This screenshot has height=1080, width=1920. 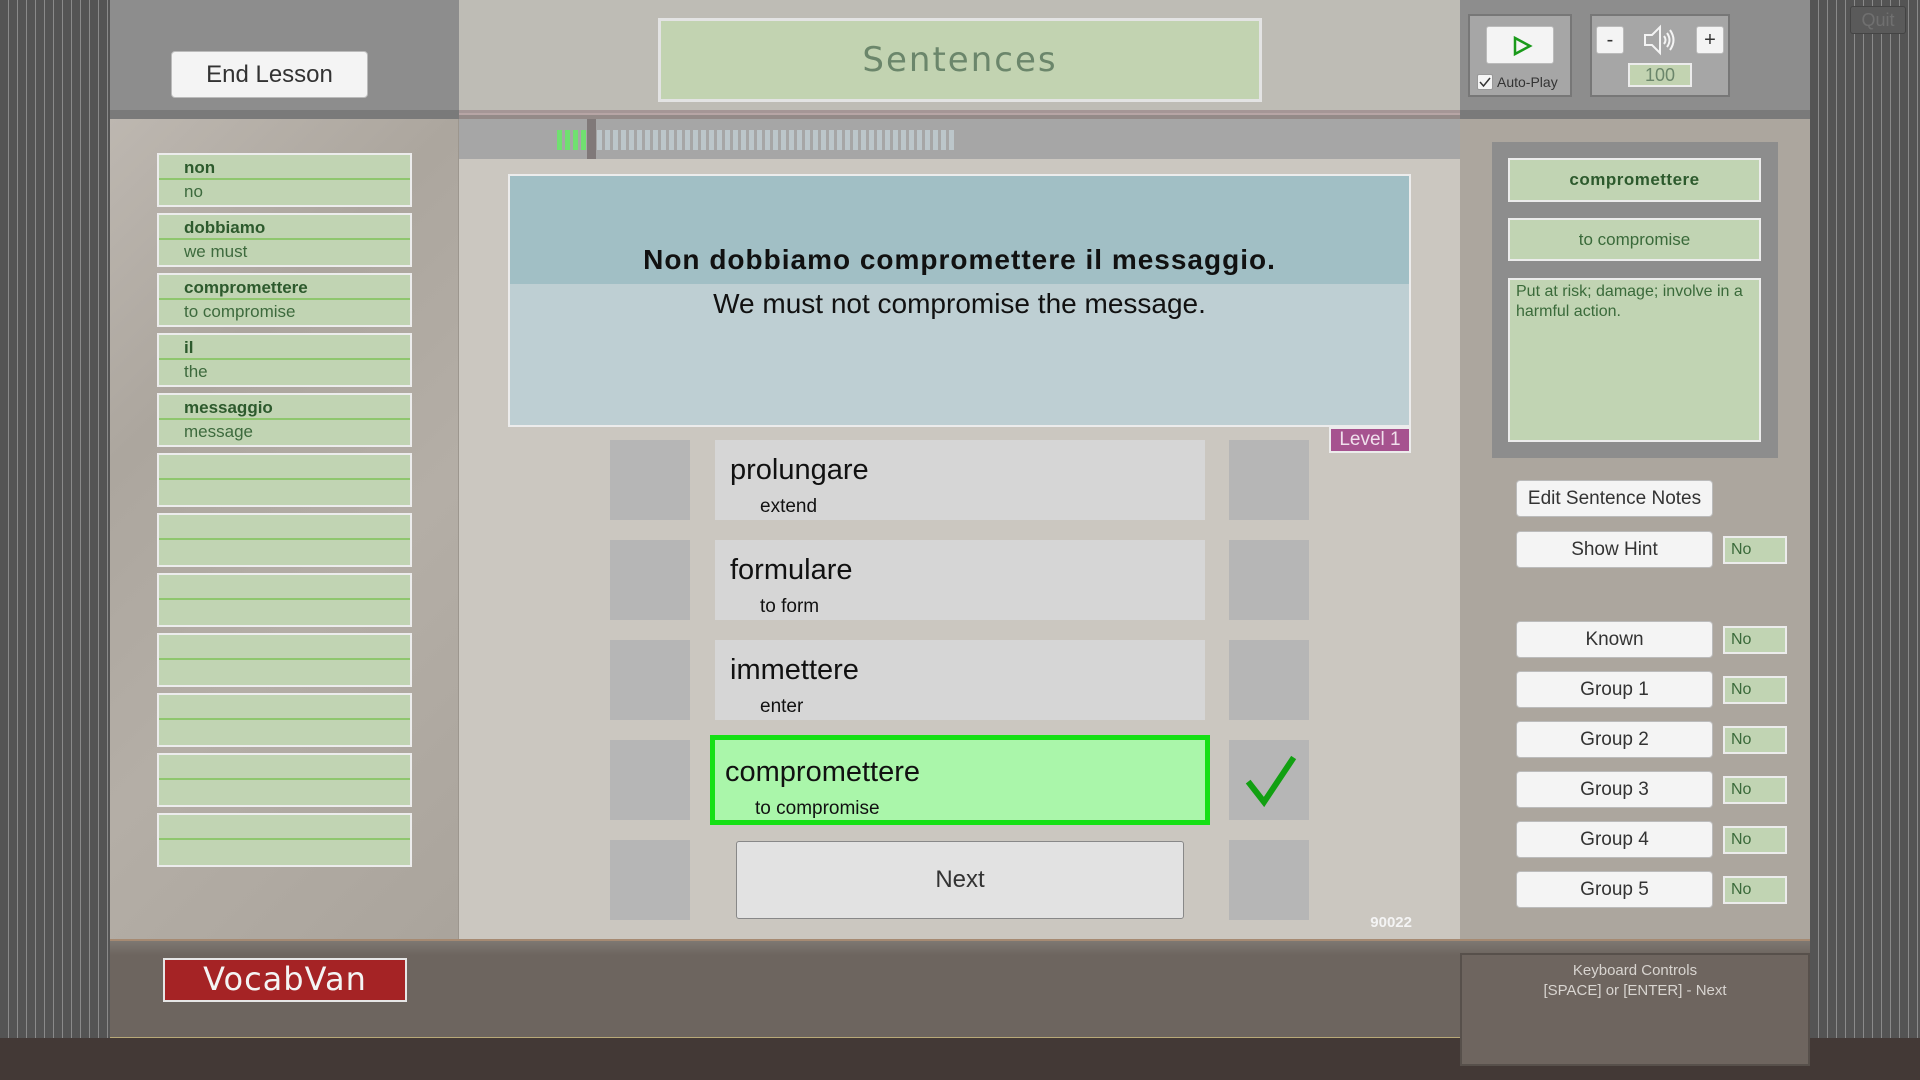 I want to click on option-word: formulare, so click(x=791, y=570).